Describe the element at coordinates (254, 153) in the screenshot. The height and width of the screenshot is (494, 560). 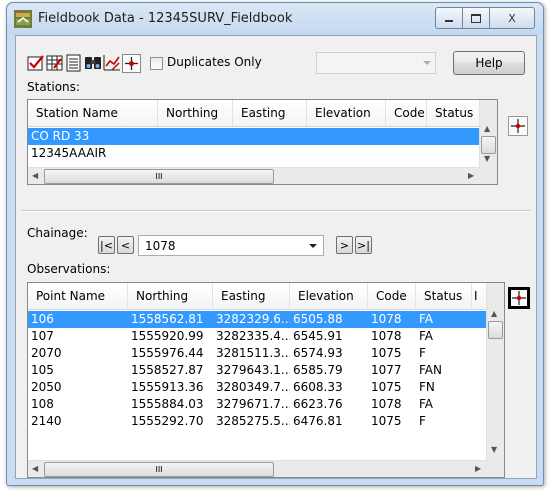
I see `table-row: 12345AAAIR` at that location.